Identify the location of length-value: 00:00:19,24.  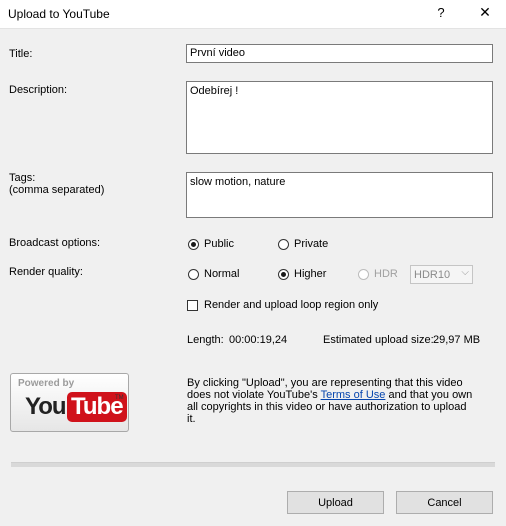
(258, 340).